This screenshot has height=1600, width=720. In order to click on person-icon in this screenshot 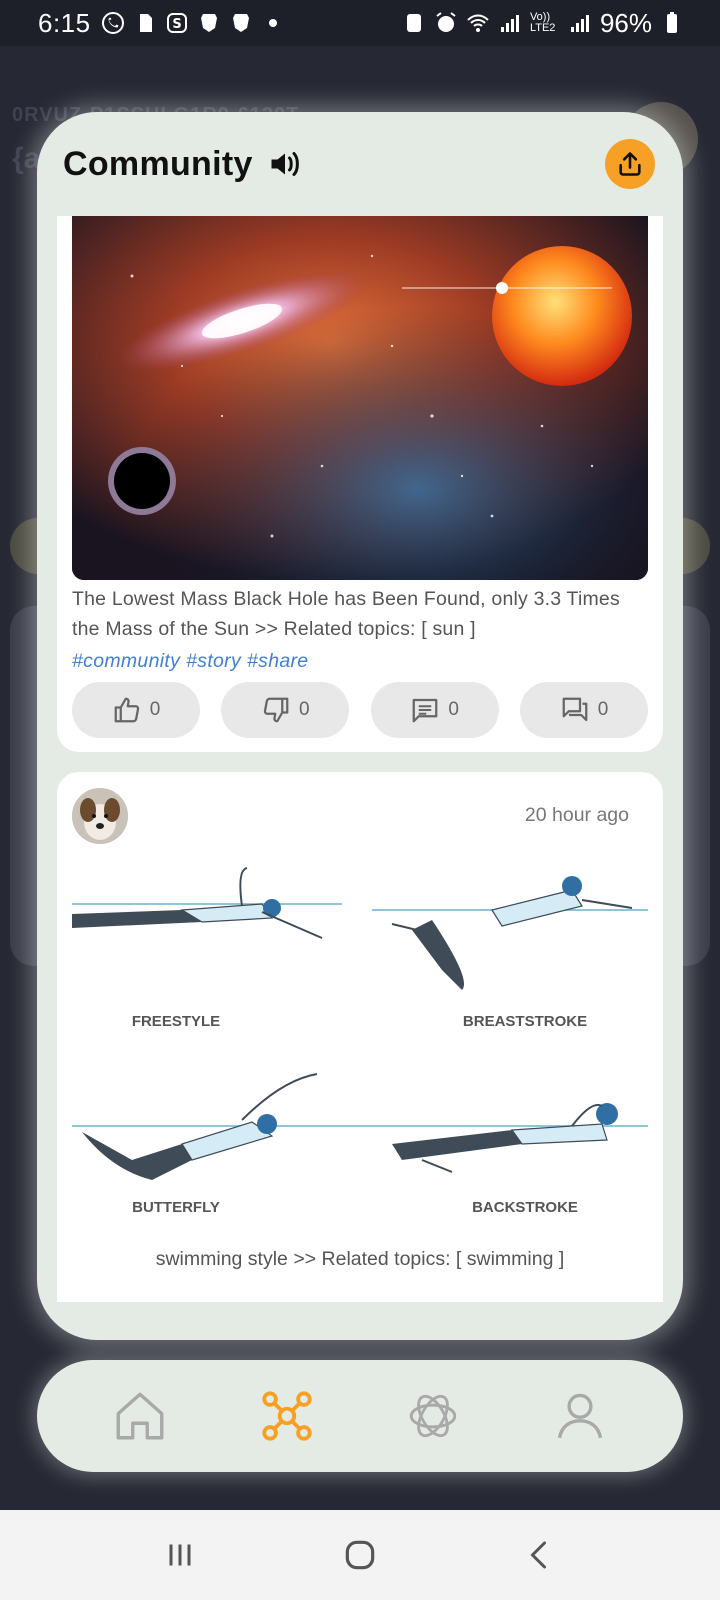, I will do `click(579, 1416)`.